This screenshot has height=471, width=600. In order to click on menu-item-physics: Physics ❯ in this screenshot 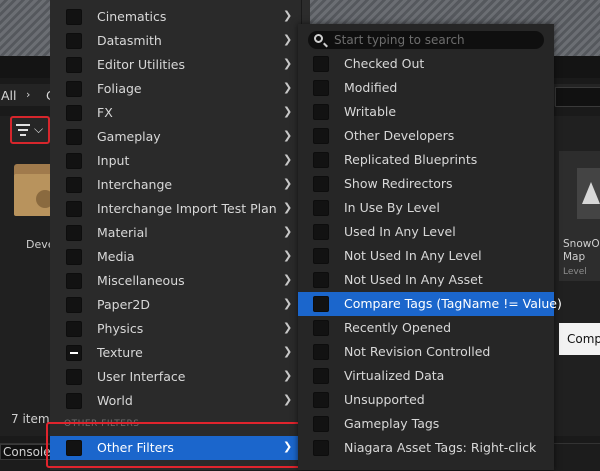, I will do `click(175, 329)`.